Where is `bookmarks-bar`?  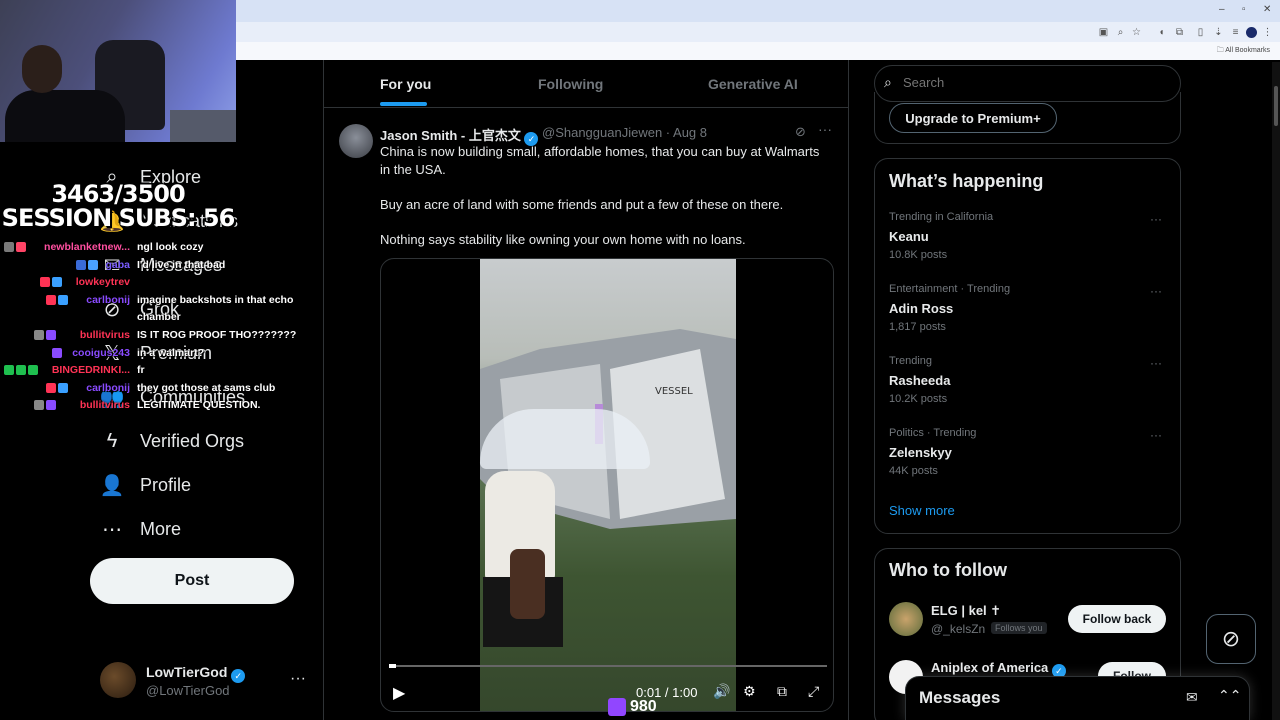 bookmarks-bar is located at coordinates (758, 51).